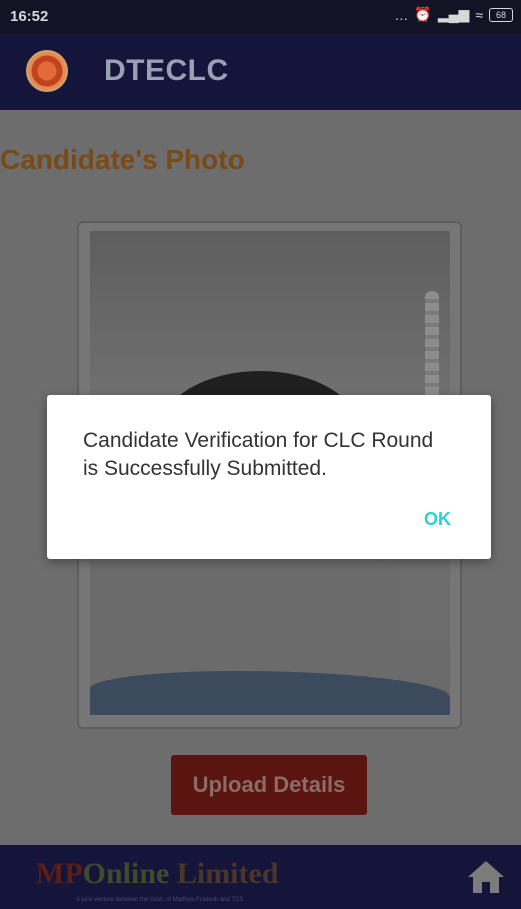 The height and width of the screenshot is (909, 521). I want to click on upload-details-button: Upload Details, so click(269, 785).